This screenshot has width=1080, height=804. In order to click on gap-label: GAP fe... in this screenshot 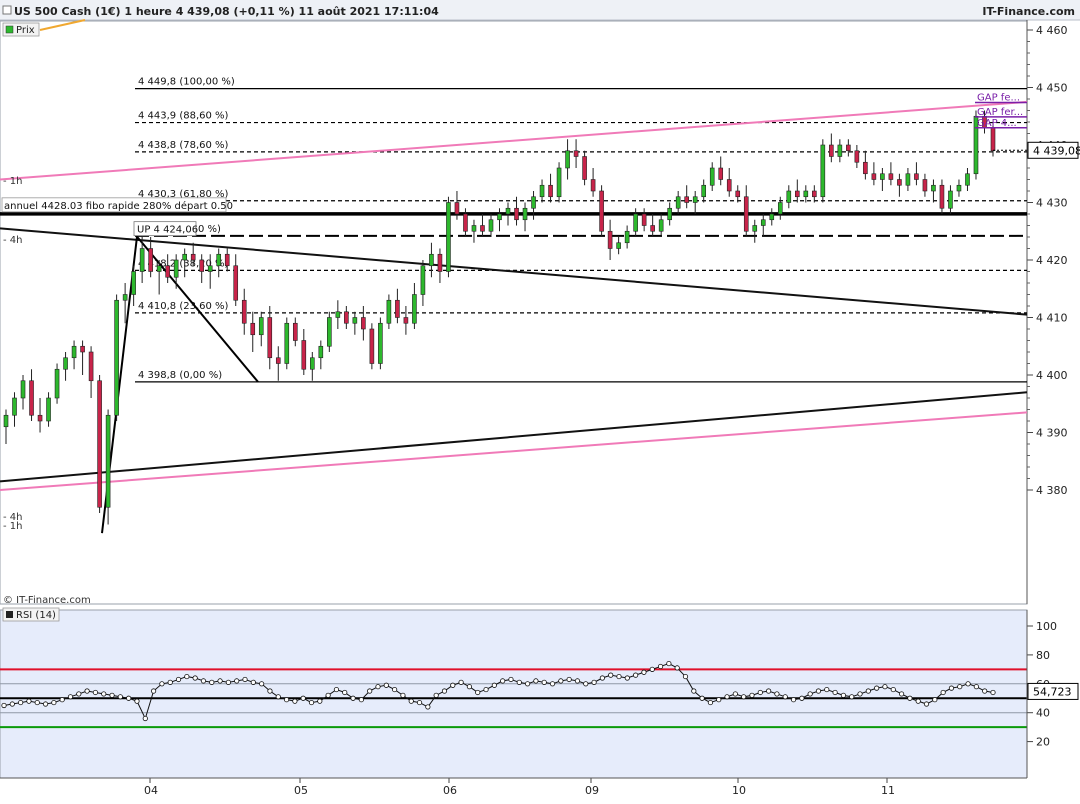, I will do `click(998, 97)`.